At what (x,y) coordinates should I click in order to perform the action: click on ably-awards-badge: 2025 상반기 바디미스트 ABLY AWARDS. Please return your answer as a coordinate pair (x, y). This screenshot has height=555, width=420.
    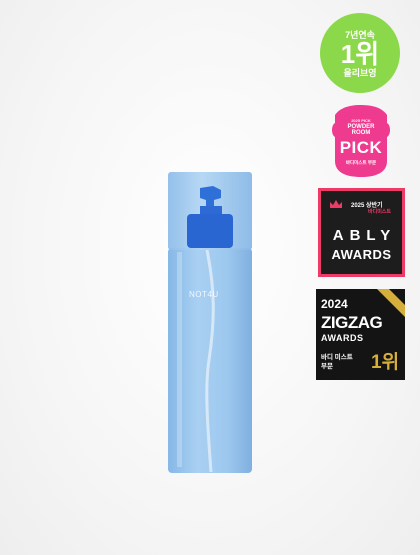
    Looking at the image, I should click on (361, 232).